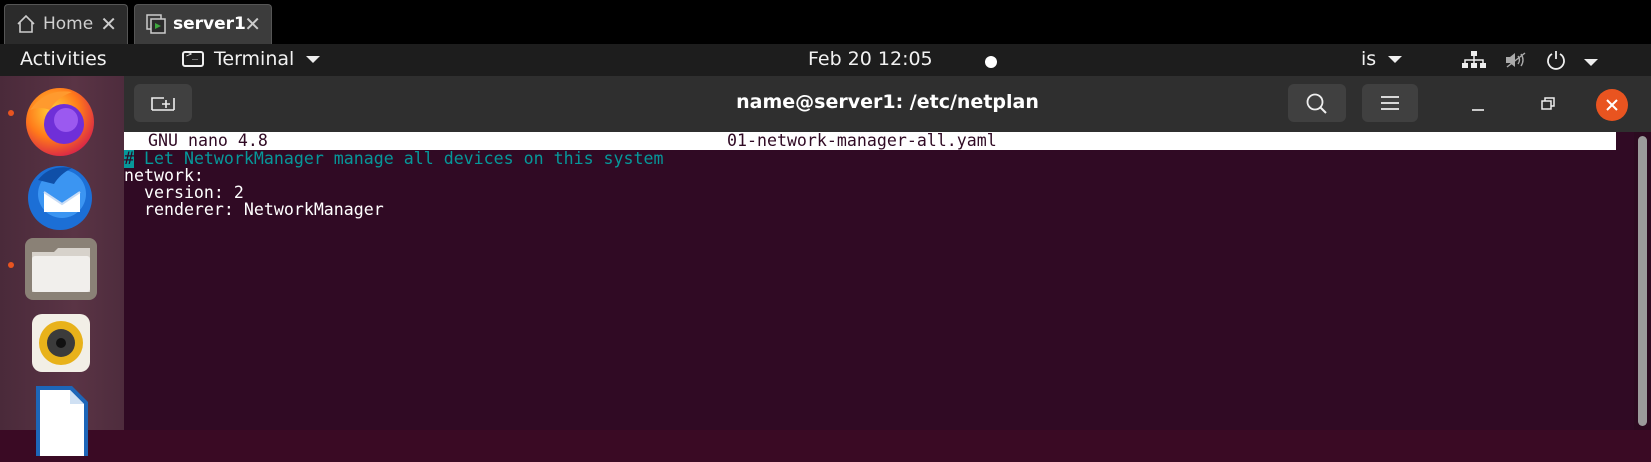 The height and width of the screenshot is (462, 1651). I want to click on terminal-scrollbar, so click(1642, 281).